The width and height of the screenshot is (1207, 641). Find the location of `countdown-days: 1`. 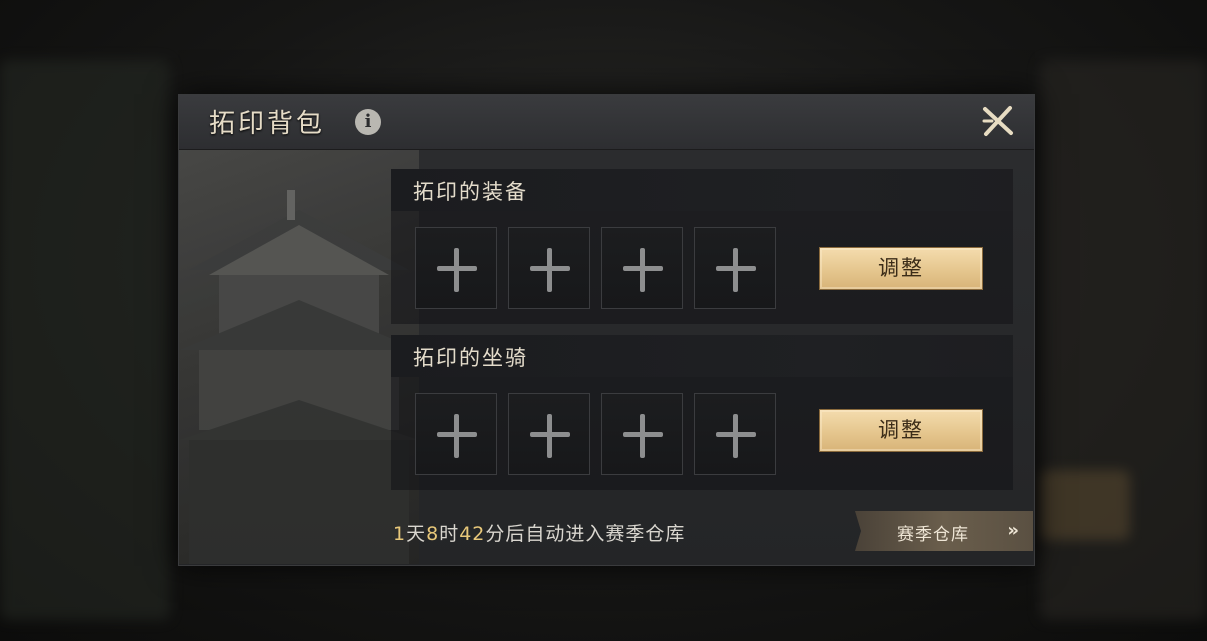

countdown-days: 1 is located at coordinates (400, 534).